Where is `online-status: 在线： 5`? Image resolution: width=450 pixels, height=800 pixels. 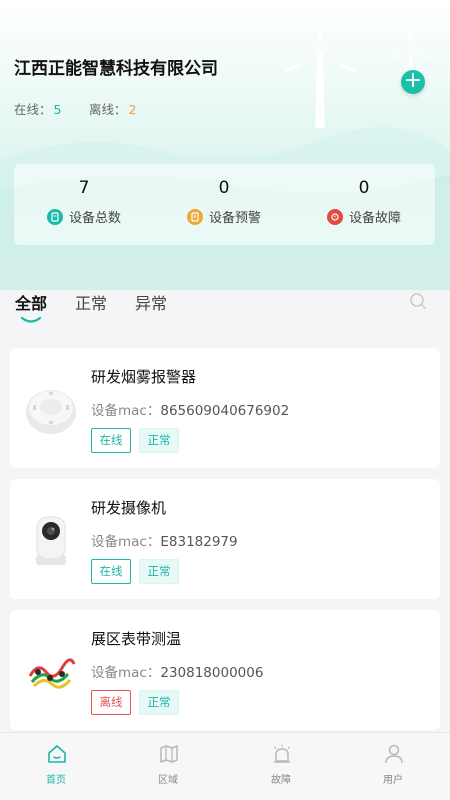 online-status: 在线： 5 is located at coordinates (37, 108).